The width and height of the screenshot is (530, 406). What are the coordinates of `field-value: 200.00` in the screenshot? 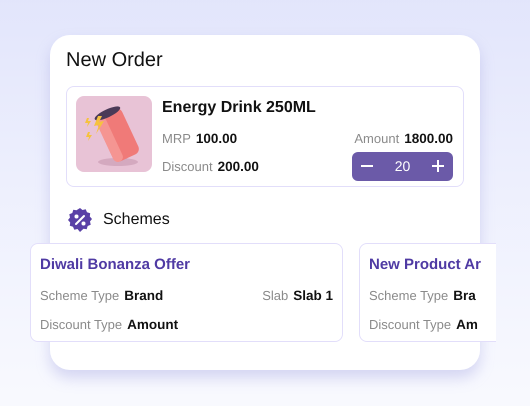 It's located at (238, 166).